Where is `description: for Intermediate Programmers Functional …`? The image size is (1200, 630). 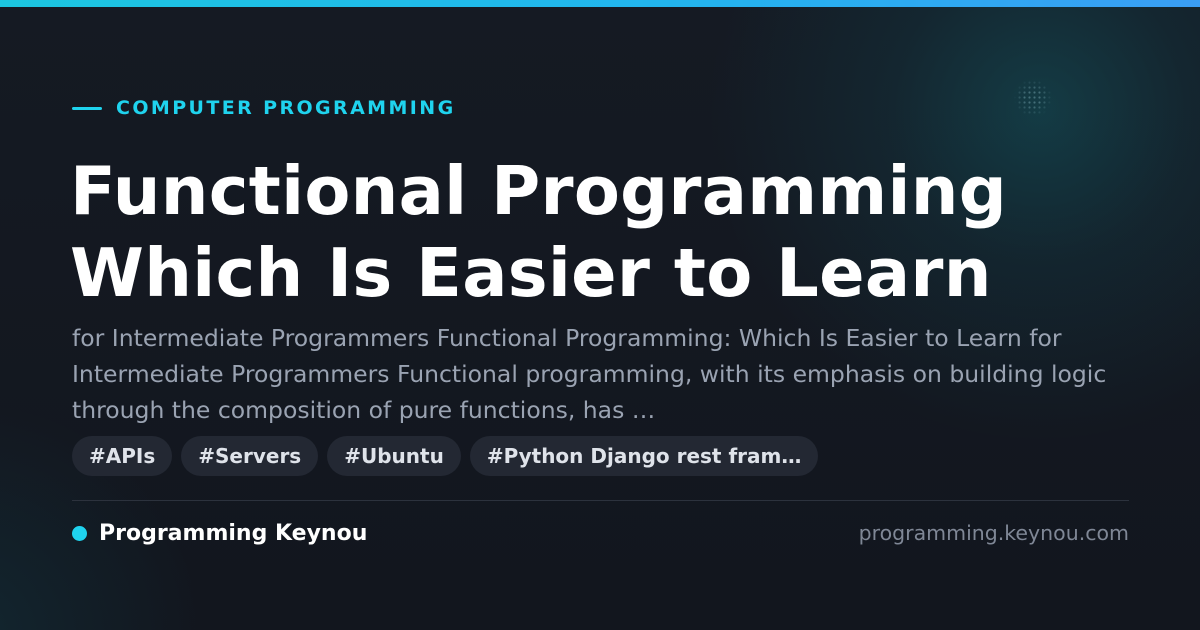 description: for Intermediate Programmers Functional … is located at coordinates (589, 374).